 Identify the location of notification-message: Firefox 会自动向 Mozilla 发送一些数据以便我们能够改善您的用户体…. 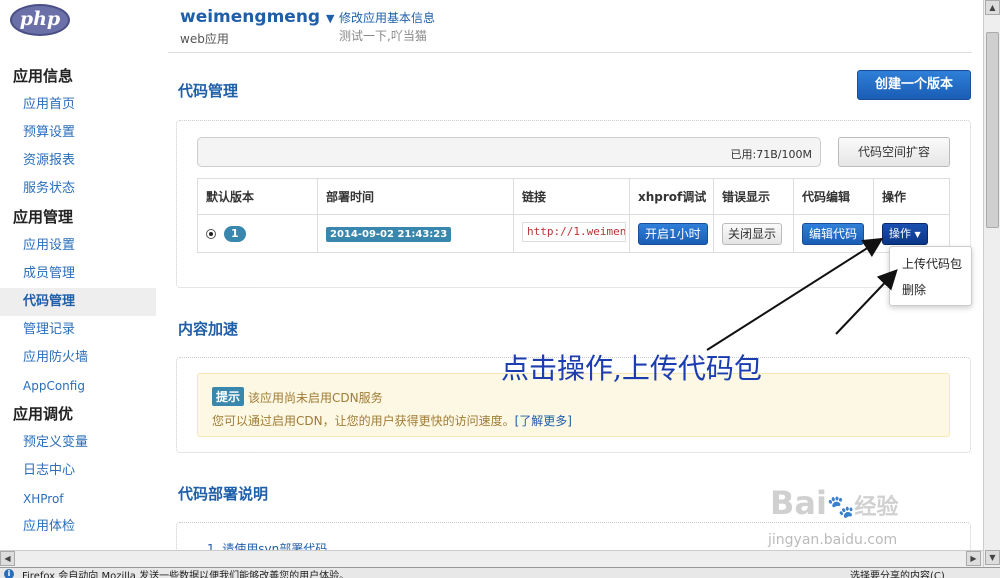
(186, 574).